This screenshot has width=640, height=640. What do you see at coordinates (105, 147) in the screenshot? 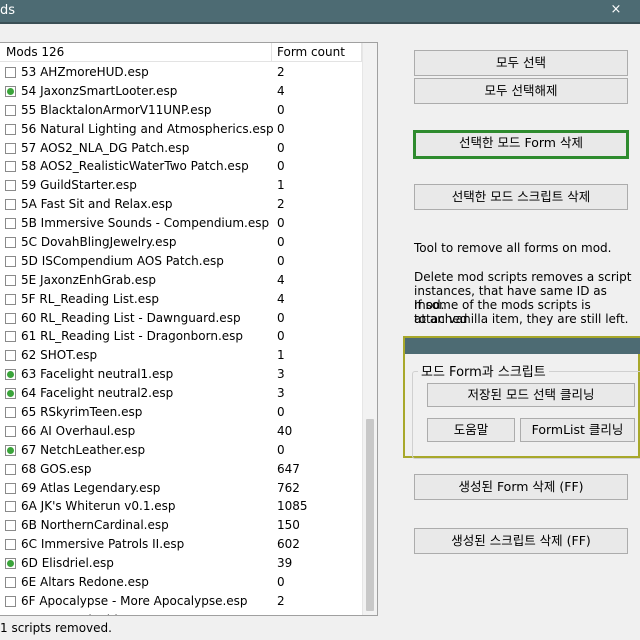
I see `mod-name: 57 AOS2_NLA_DG Patch.esp` at bounding box center [105, 147].